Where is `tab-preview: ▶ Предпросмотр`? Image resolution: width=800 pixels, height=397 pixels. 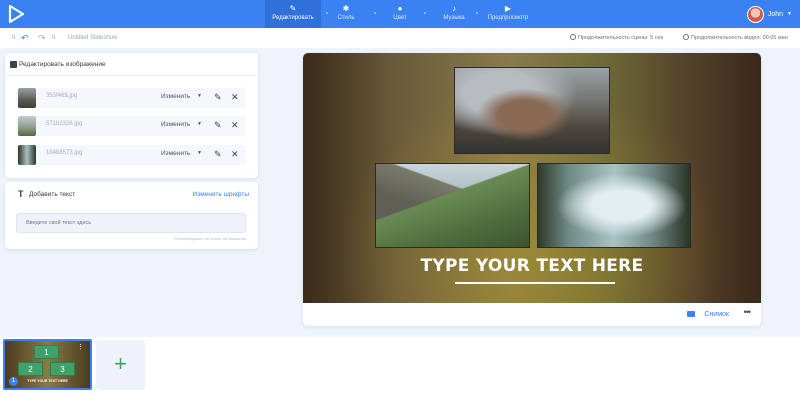
tab-preview: ▶ Предпросмотр is located at coordinates (508, 14).